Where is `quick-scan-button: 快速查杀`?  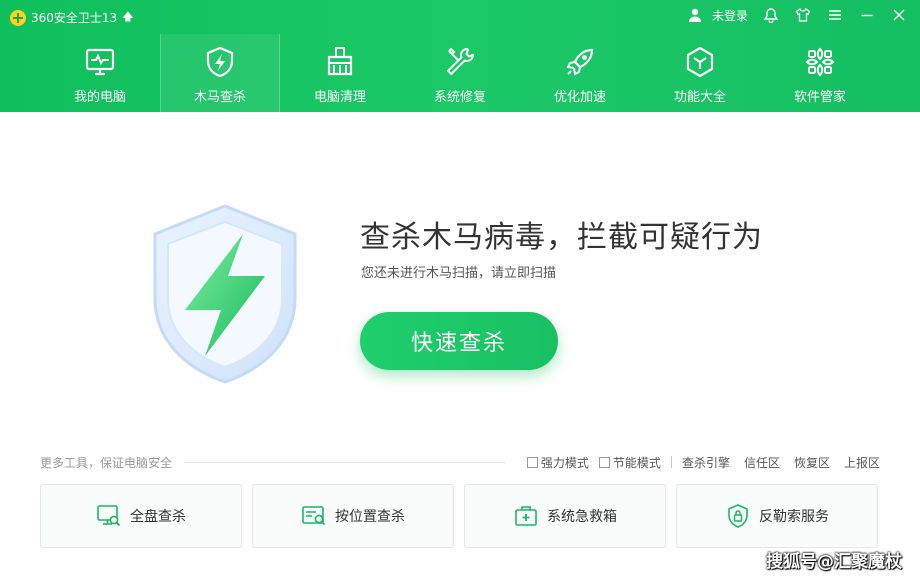
quick-scan-button: 快速查杀 is located at coordinates (459, 341).